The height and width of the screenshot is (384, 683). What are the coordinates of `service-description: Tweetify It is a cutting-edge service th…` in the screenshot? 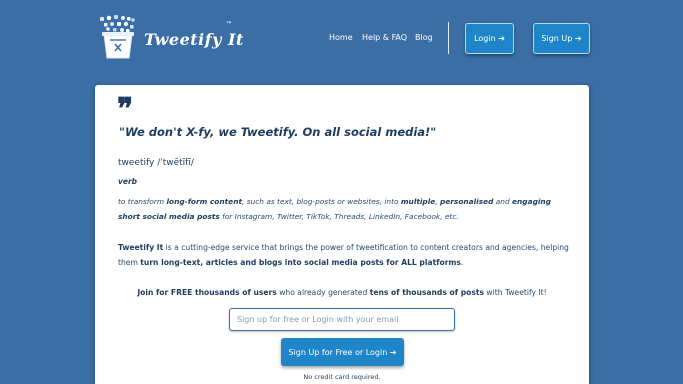 It's located at (343, 255).